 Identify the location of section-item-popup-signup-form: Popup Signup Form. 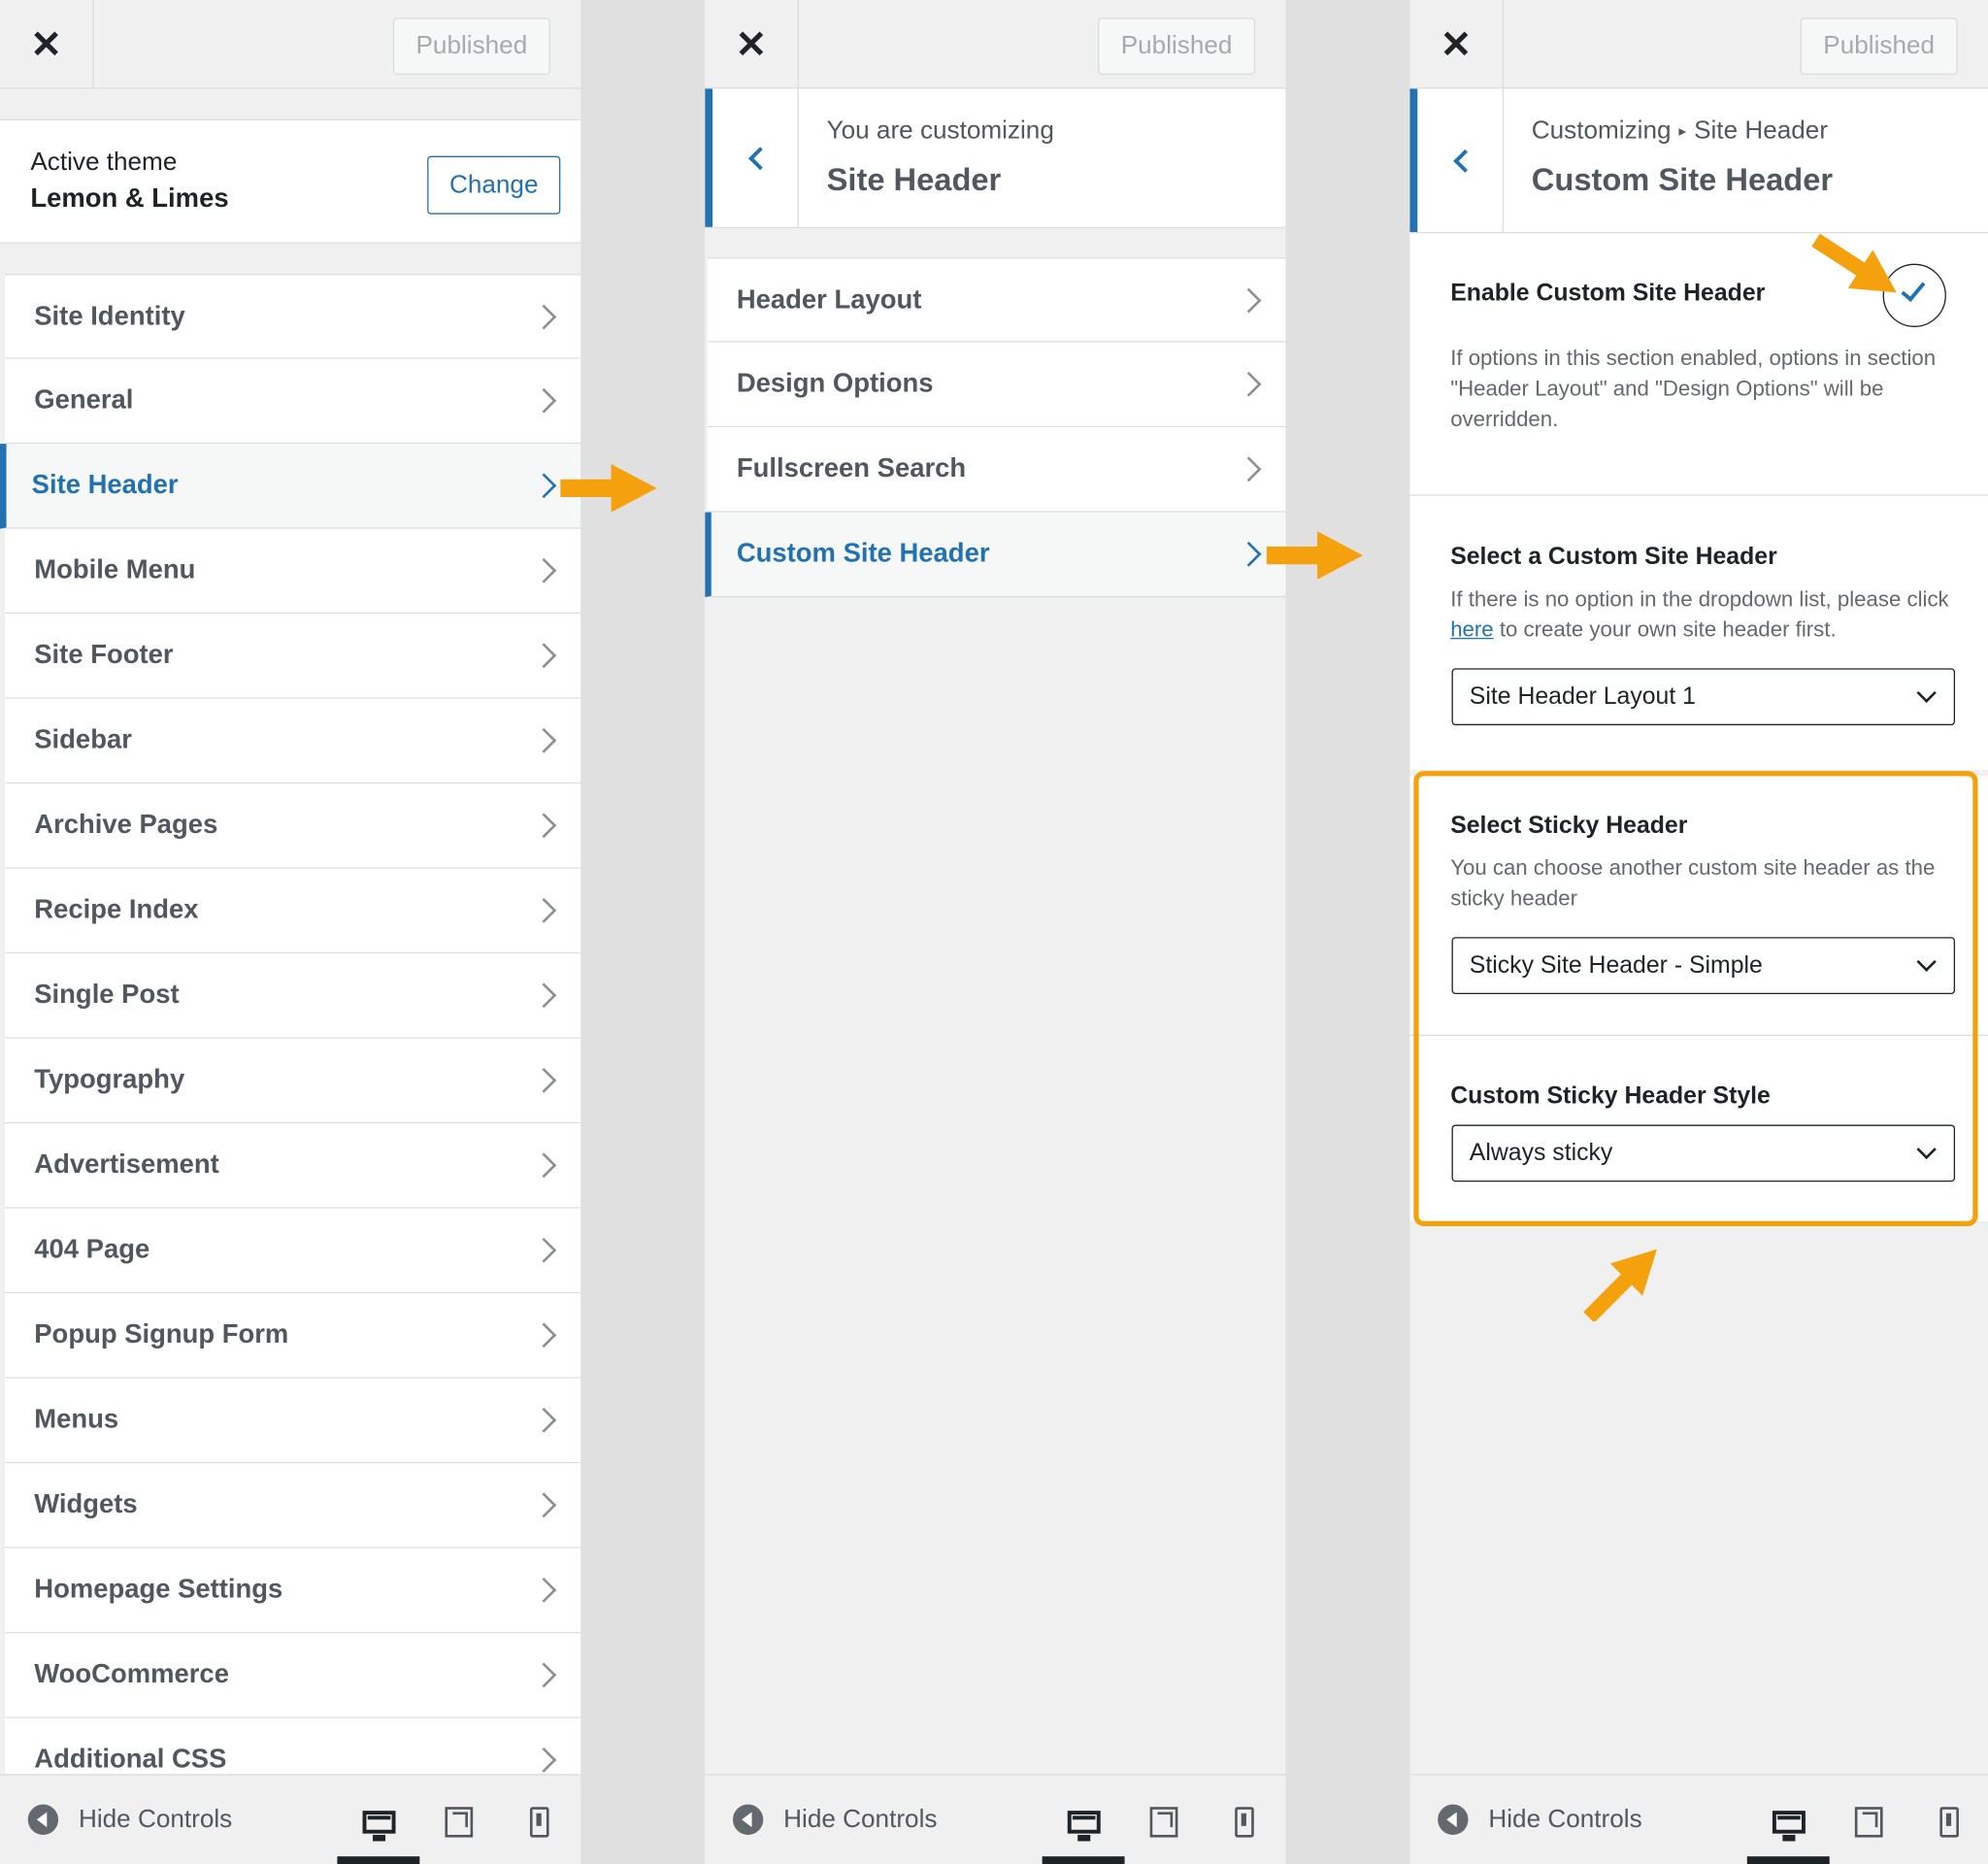
(293, 1336).